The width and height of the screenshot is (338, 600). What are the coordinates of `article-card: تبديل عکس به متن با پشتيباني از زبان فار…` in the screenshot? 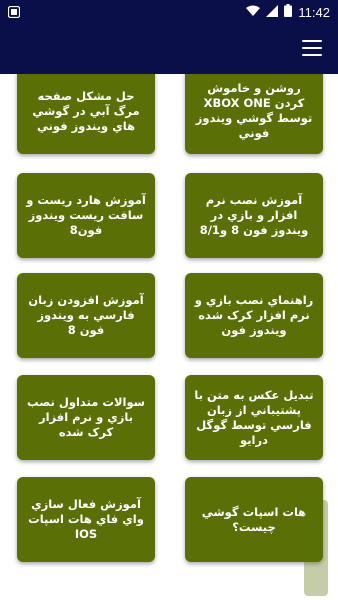 It's located at (254, 417).